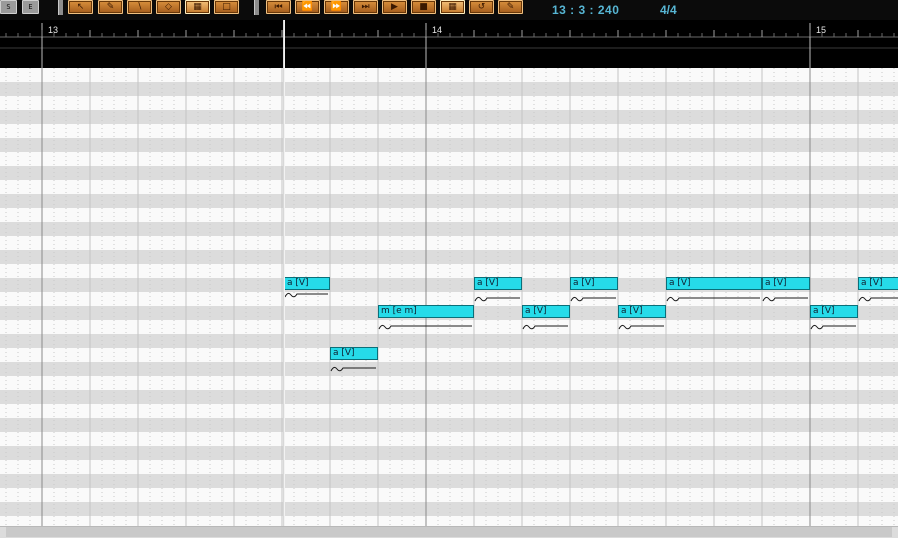  I want to click on ruler-ticks, so click(449, 45).